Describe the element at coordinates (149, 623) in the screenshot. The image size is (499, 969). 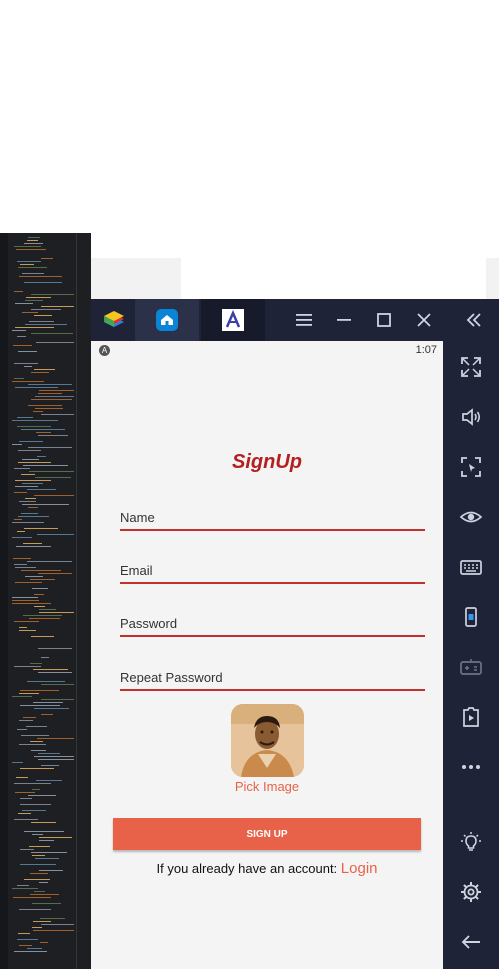
I see `password-field-label: Password` at that location.